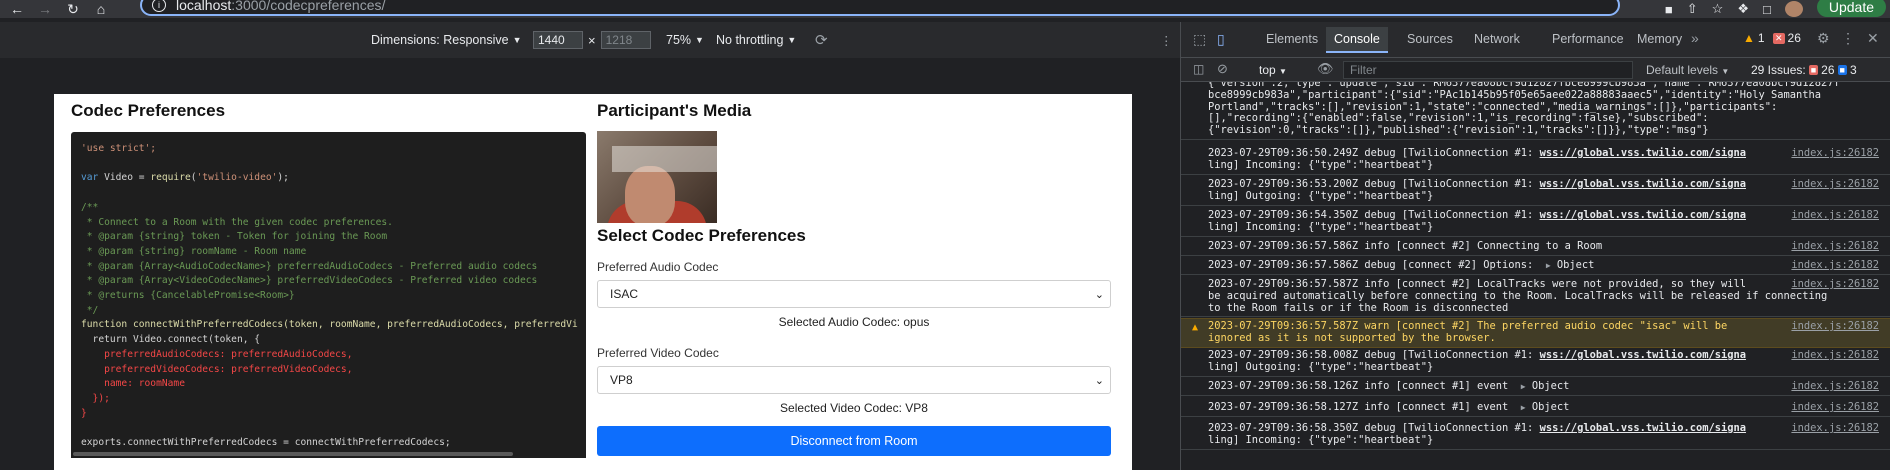  What do you see at coordinates (1292, 39) in the screenshot?
I see `tab-elements: Elements` at bounding box center [1292, 39].